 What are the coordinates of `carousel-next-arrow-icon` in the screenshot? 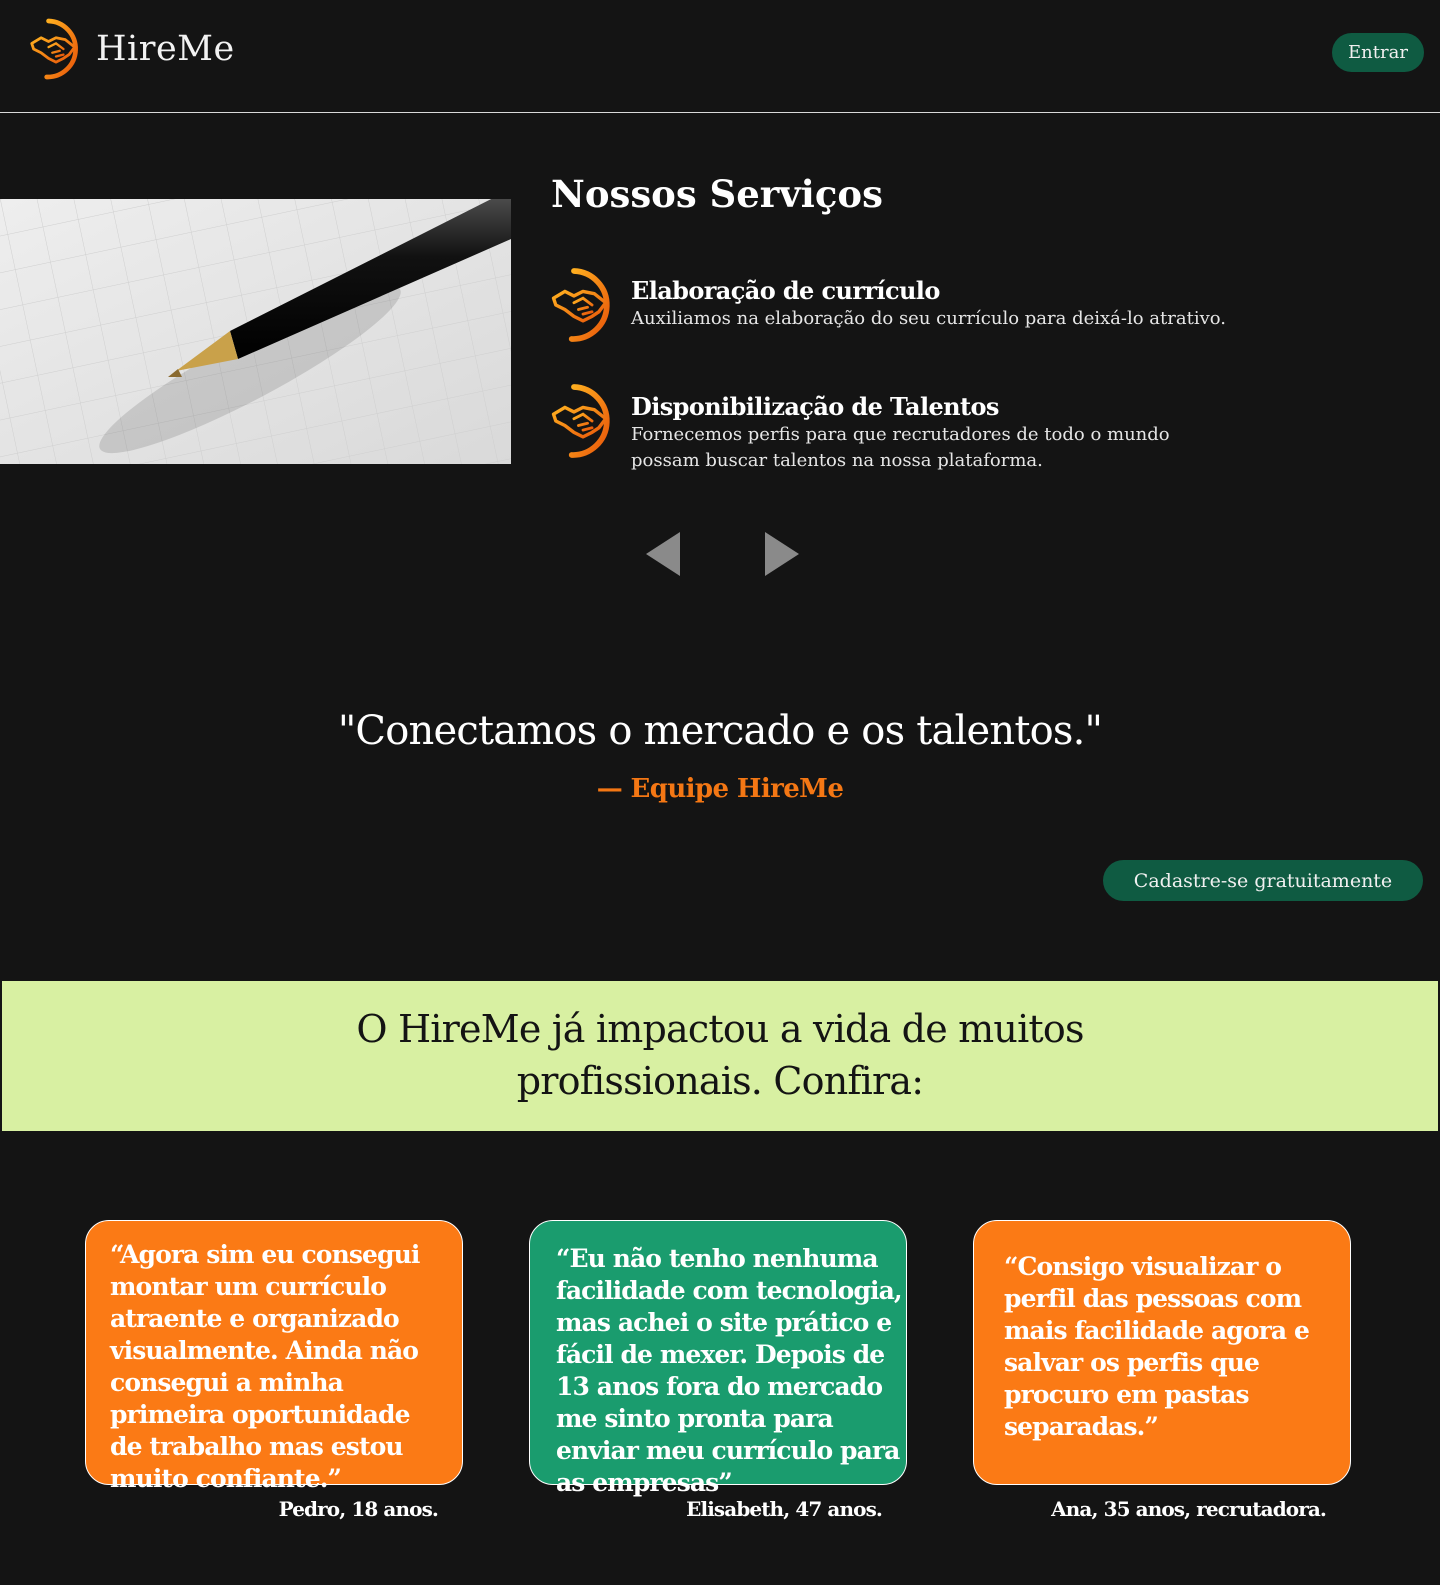 It's located at (782, 554).